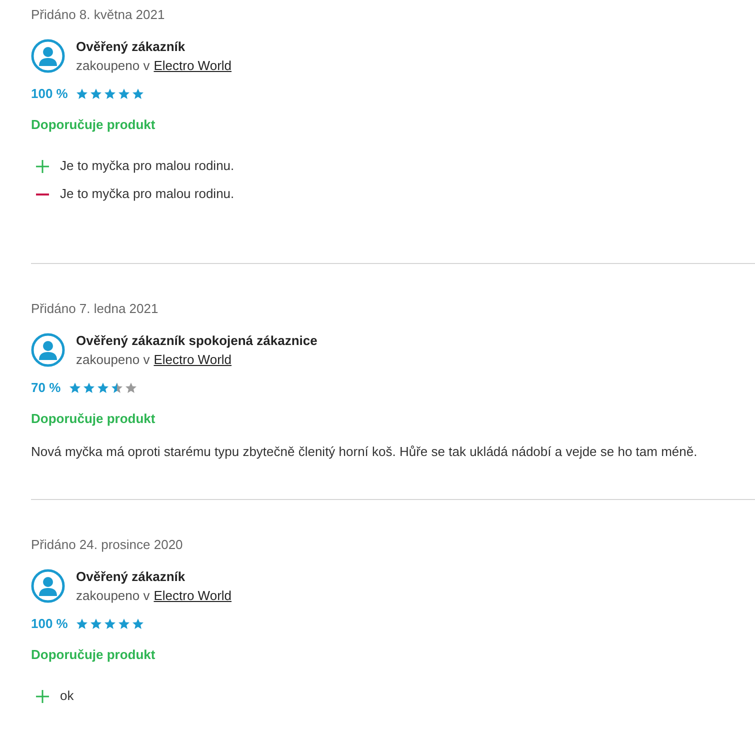  What do you see at coordinates (46, 388) in the screenshot?
I see `rating-percent: 70 %` at bounding box center [46, 388].